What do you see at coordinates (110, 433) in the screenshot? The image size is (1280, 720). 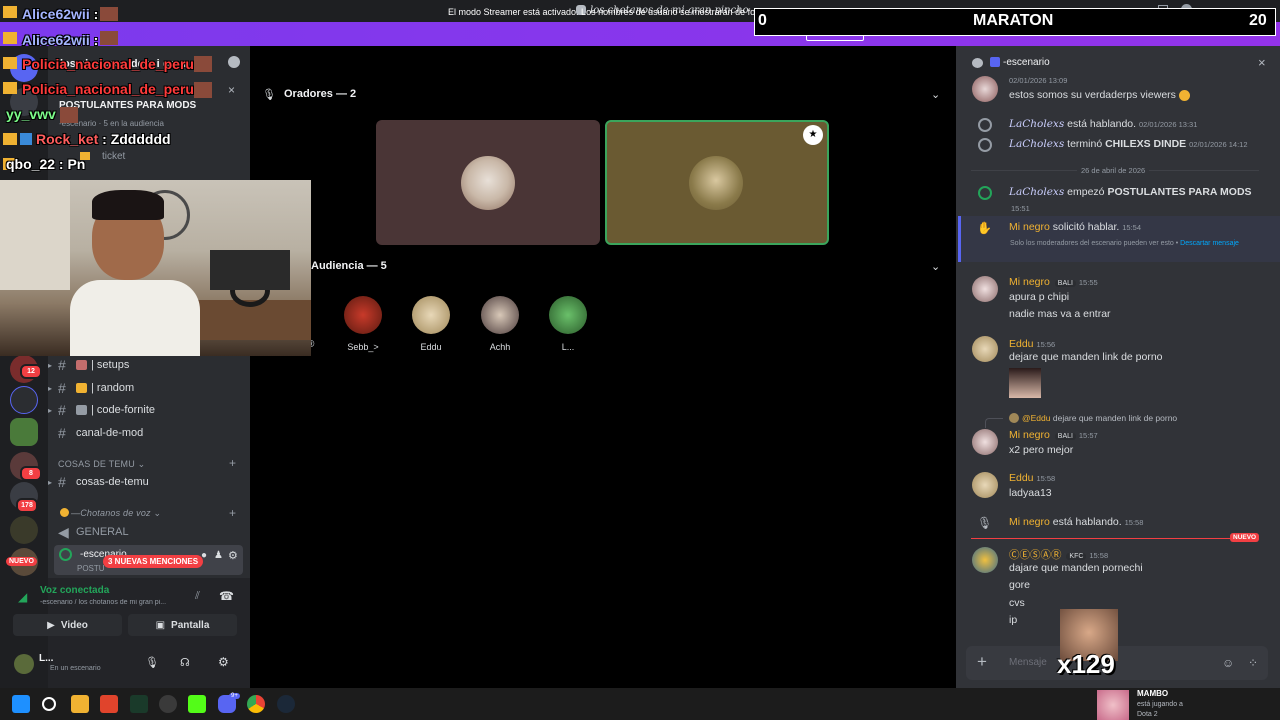 I see `channel-label: canal-de-mod` at bounding box center [110, 433].